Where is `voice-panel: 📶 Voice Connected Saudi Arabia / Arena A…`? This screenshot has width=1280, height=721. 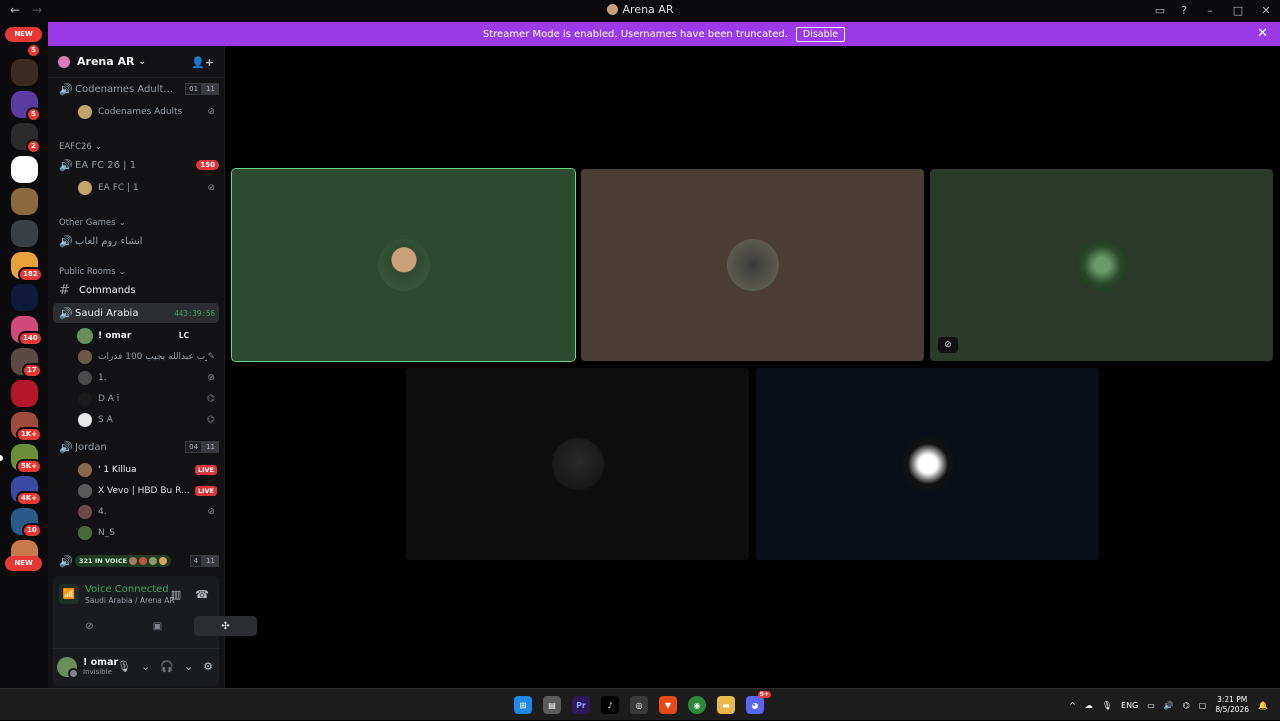 voice-panel: 📶 Voice Connected Saudi Arabia / Arena A… is located at coordinates (155, 631).